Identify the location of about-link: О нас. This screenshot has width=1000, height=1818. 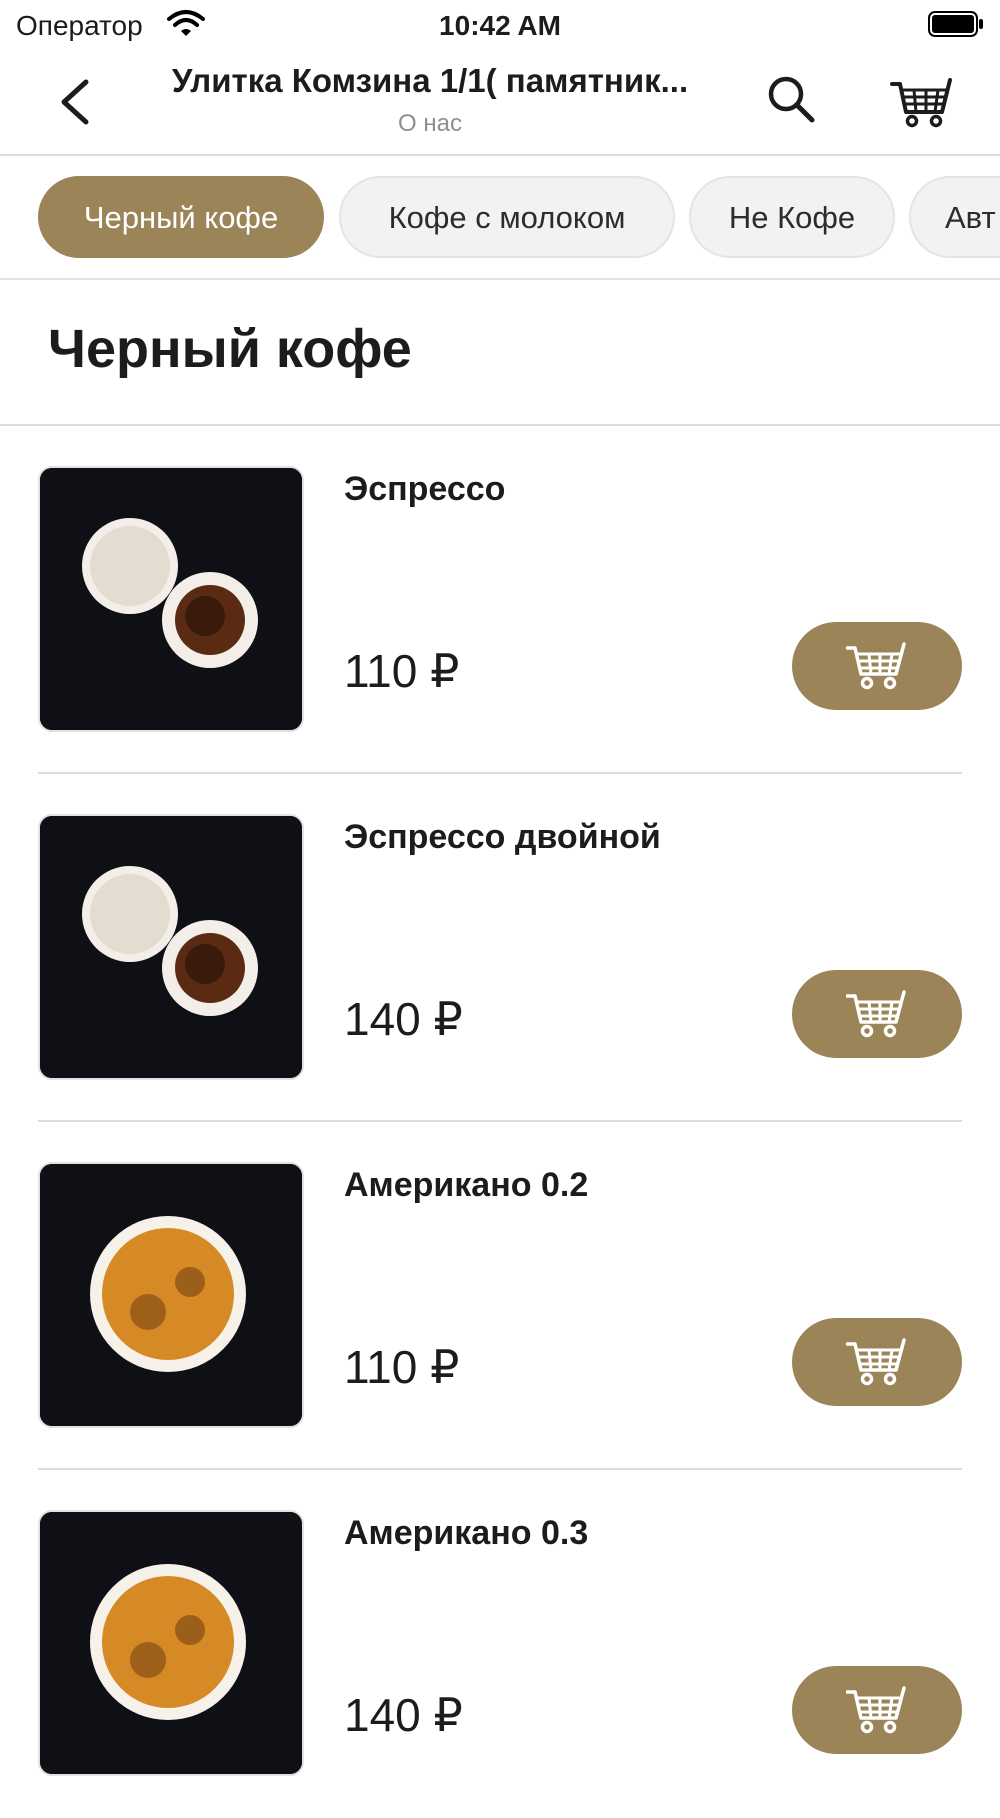
(430, 124).